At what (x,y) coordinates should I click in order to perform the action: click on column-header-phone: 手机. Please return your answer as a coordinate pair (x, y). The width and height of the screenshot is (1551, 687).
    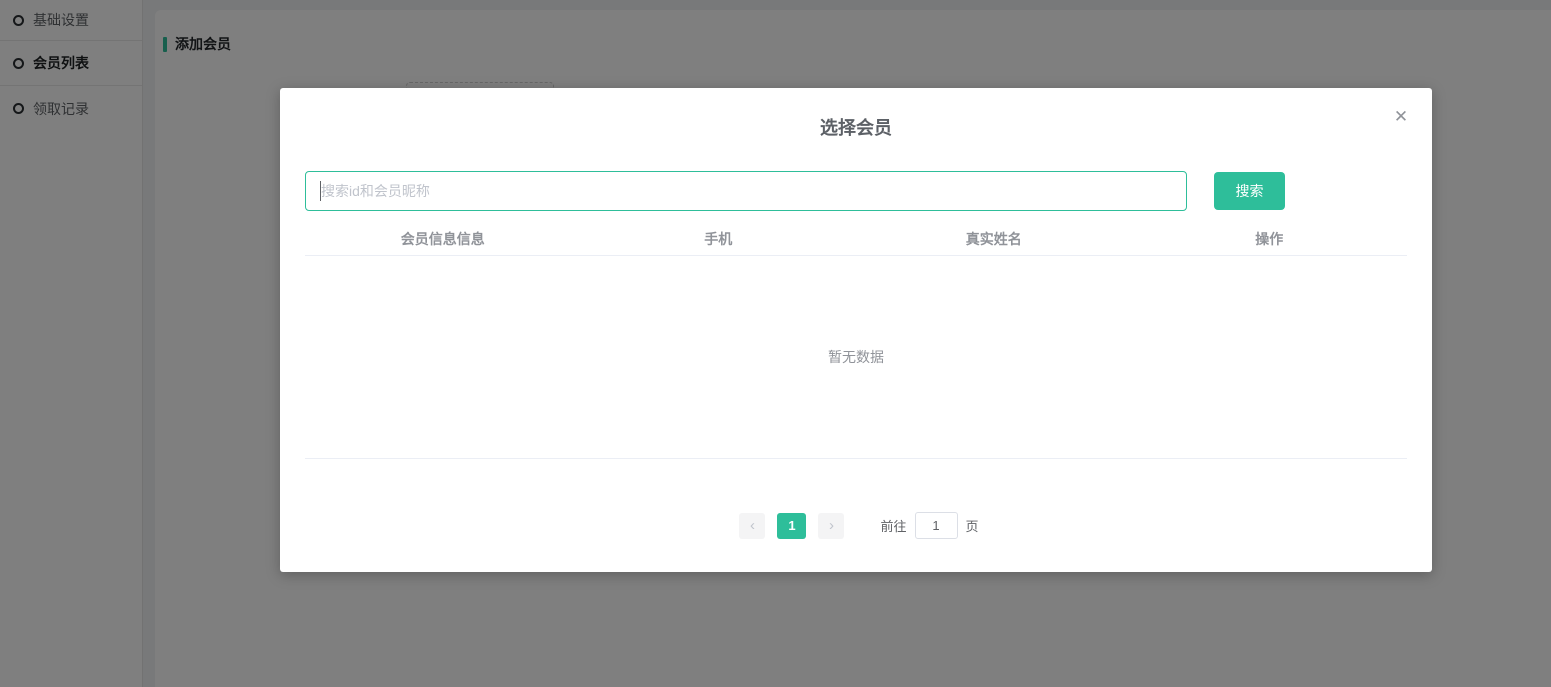
    Looking at the image, I should click on (718, 238).